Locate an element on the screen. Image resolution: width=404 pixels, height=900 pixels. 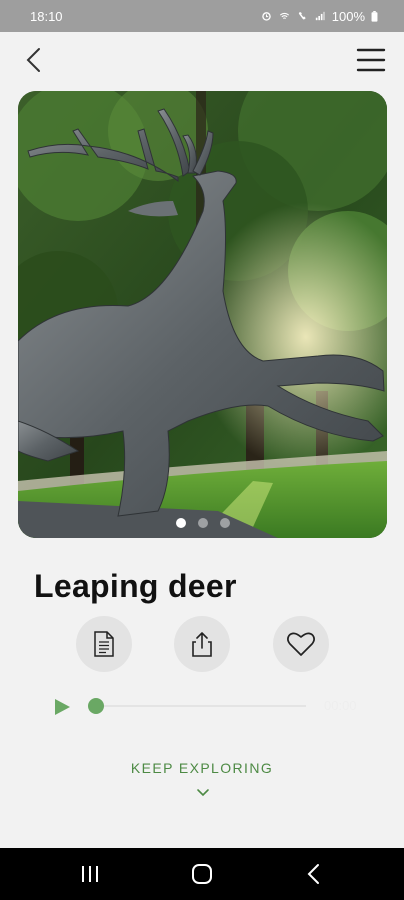
share-icon is located at coordinates (202, 644).